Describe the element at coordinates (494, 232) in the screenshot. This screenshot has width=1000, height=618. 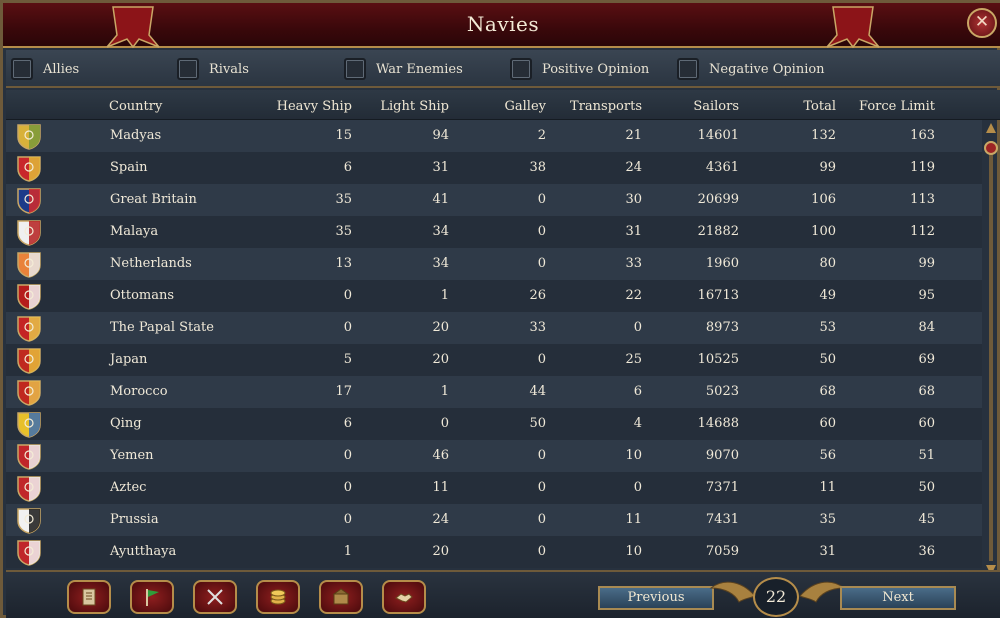
I see `table-row: Malaya 35 34 0 31 21882 100 112` at that location.